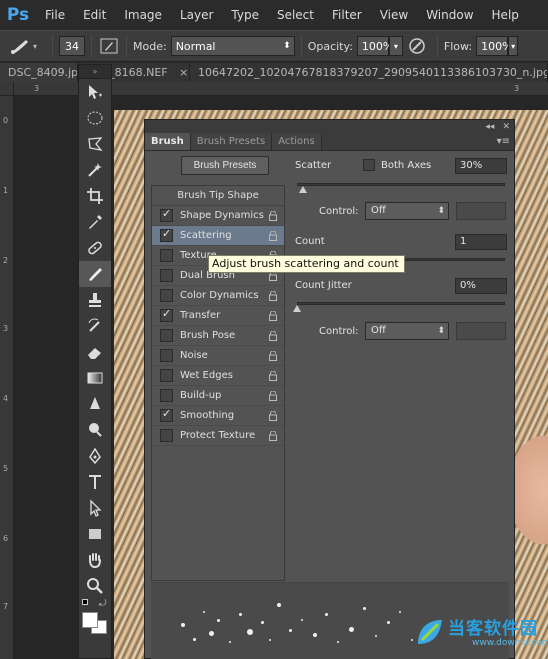 The height and width of the screenshot is (659, 548). What do you see at coordinates (95, 92) in the screenshot?
I see `move-tool` at bounding box center [95, 92].